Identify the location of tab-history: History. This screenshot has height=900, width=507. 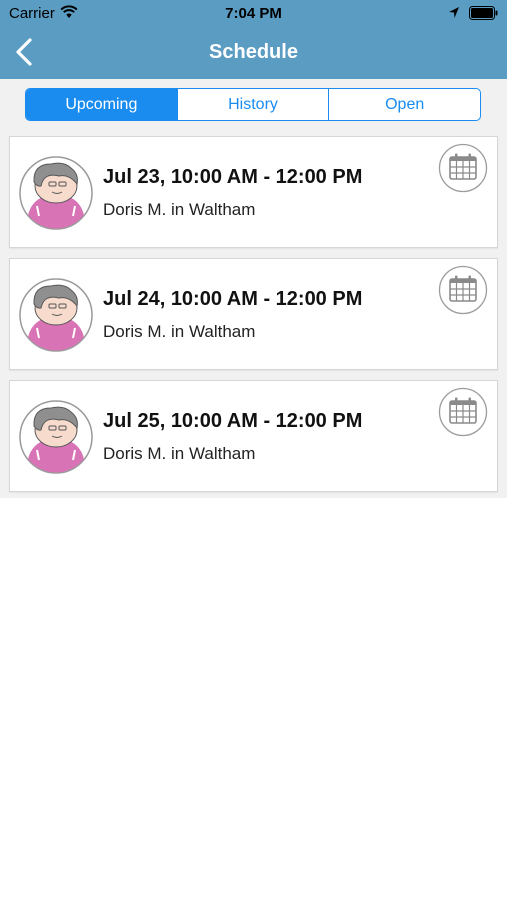
(252, 104).